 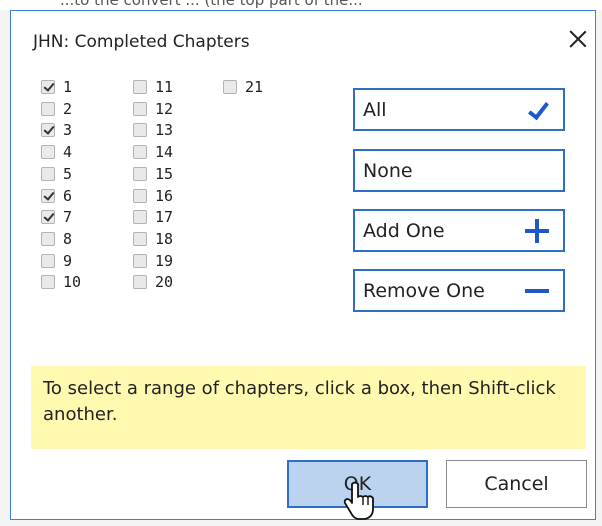 What do you see at coordinates (538, 110) in the screenshot?
I see `checkmark-icon` at bounding box center [538, 110].